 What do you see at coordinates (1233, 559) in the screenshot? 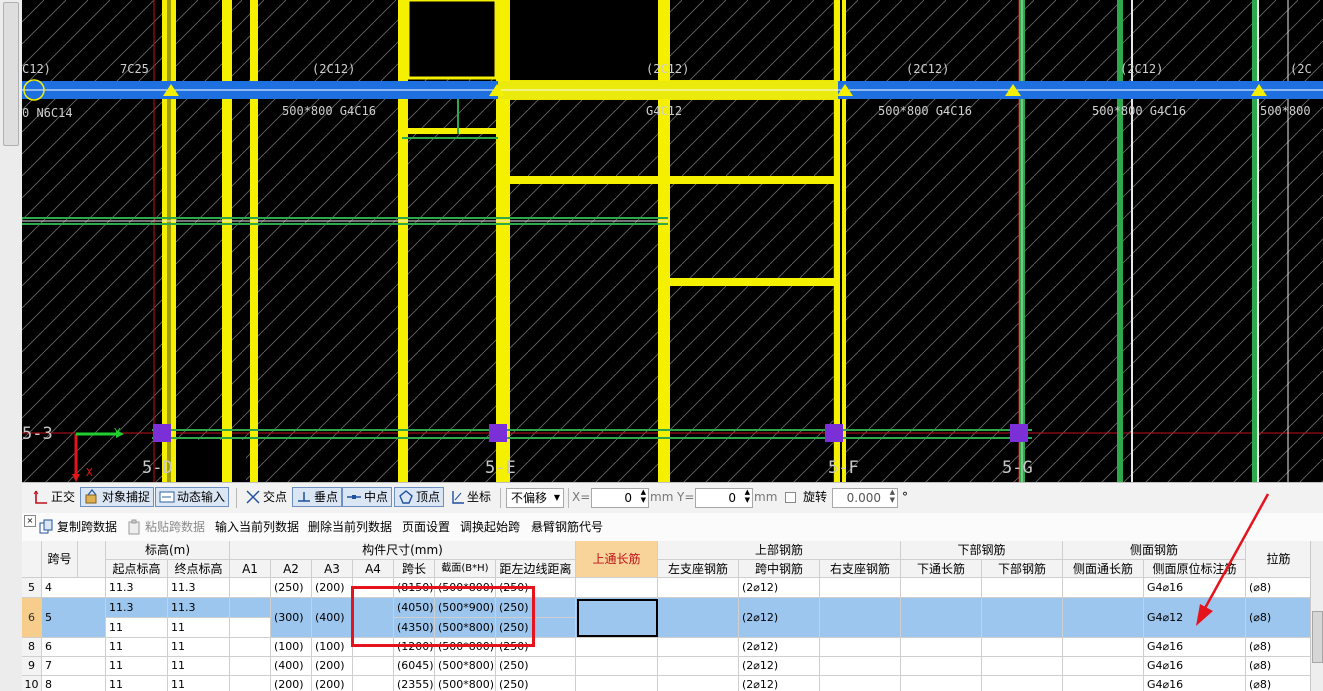
I see `annotation-arrow` at bounding box center [1233, 559].